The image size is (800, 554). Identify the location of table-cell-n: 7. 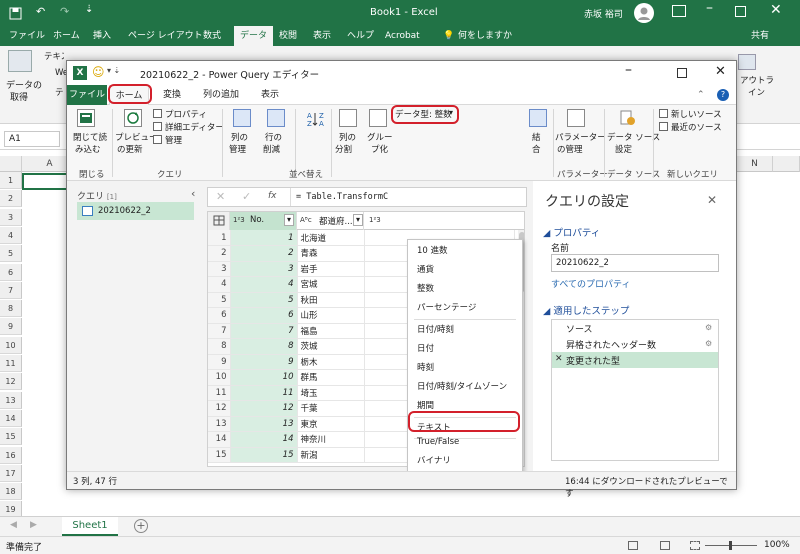
(219, 331).